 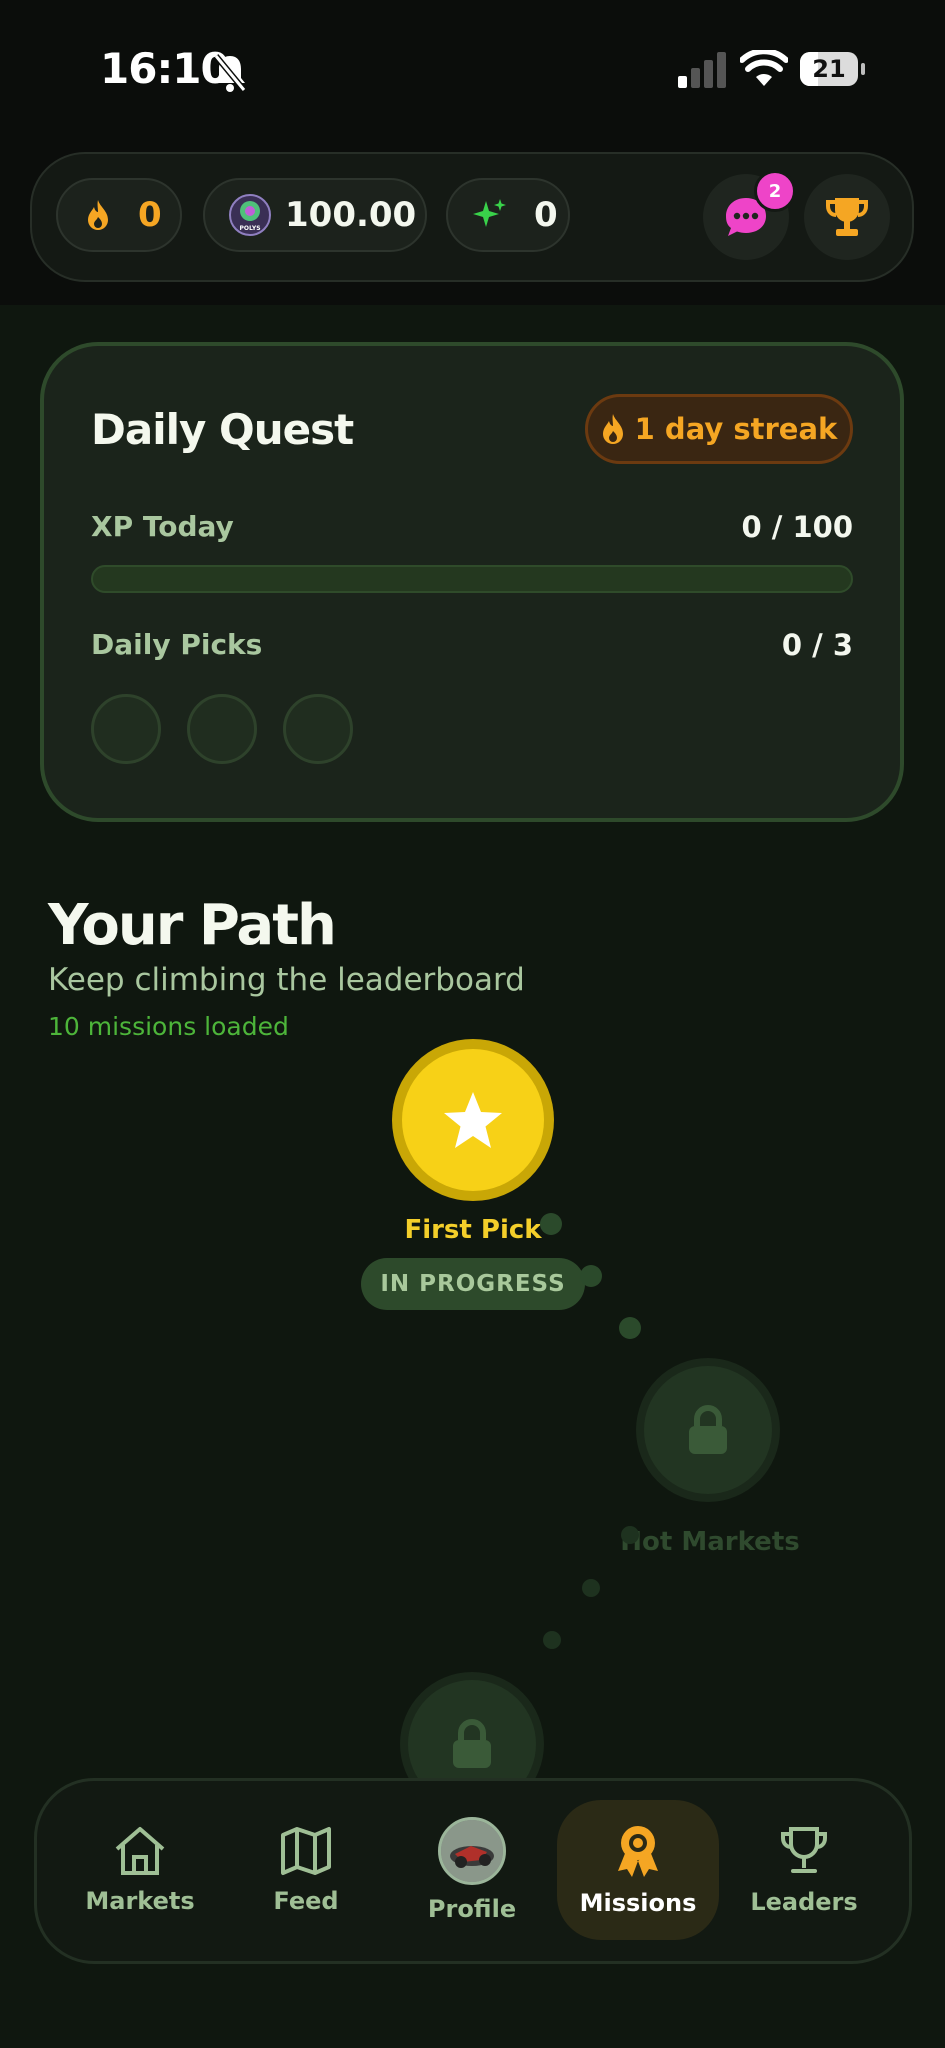 What do you see at coordinates (473, 1230) in the screenshot?
I see `mission-label: First Pick` at bounding box center [473, 1230].